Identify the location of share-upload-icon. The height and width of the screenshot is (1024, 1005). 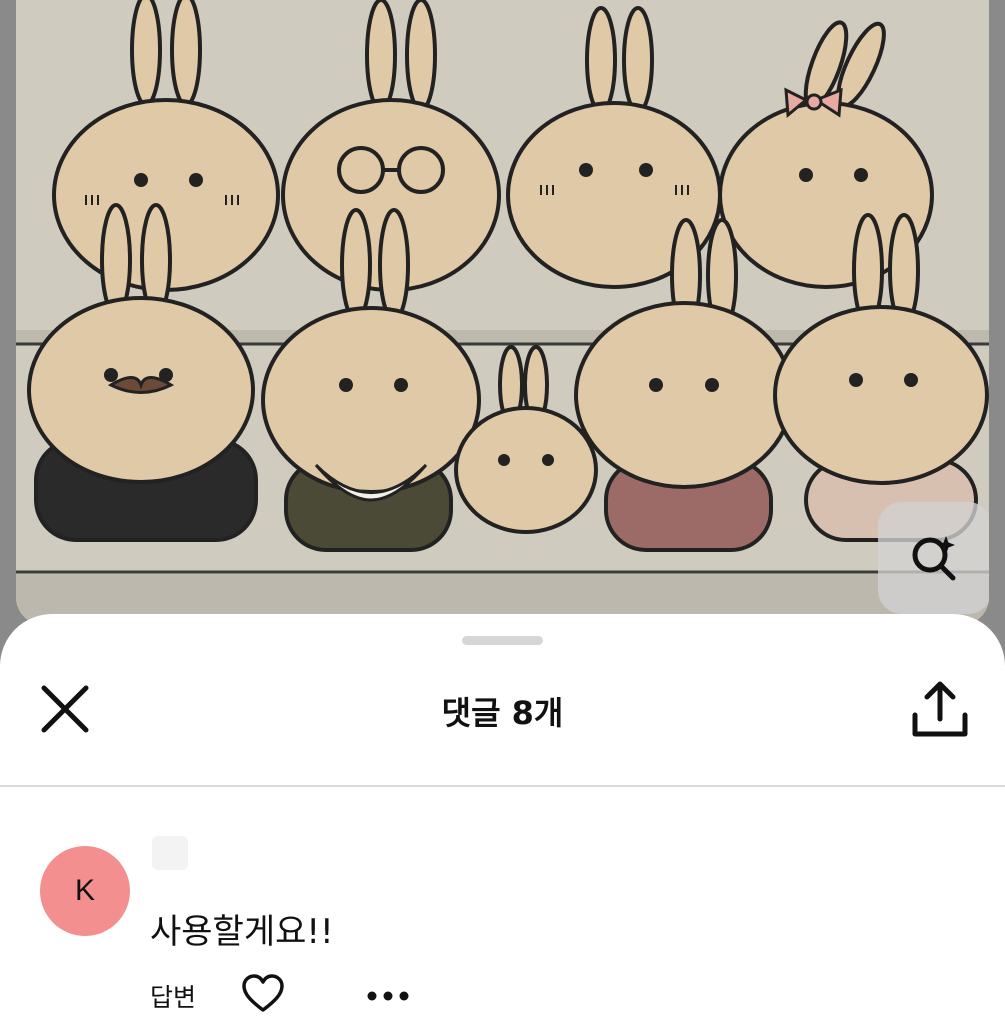
(940, 712).